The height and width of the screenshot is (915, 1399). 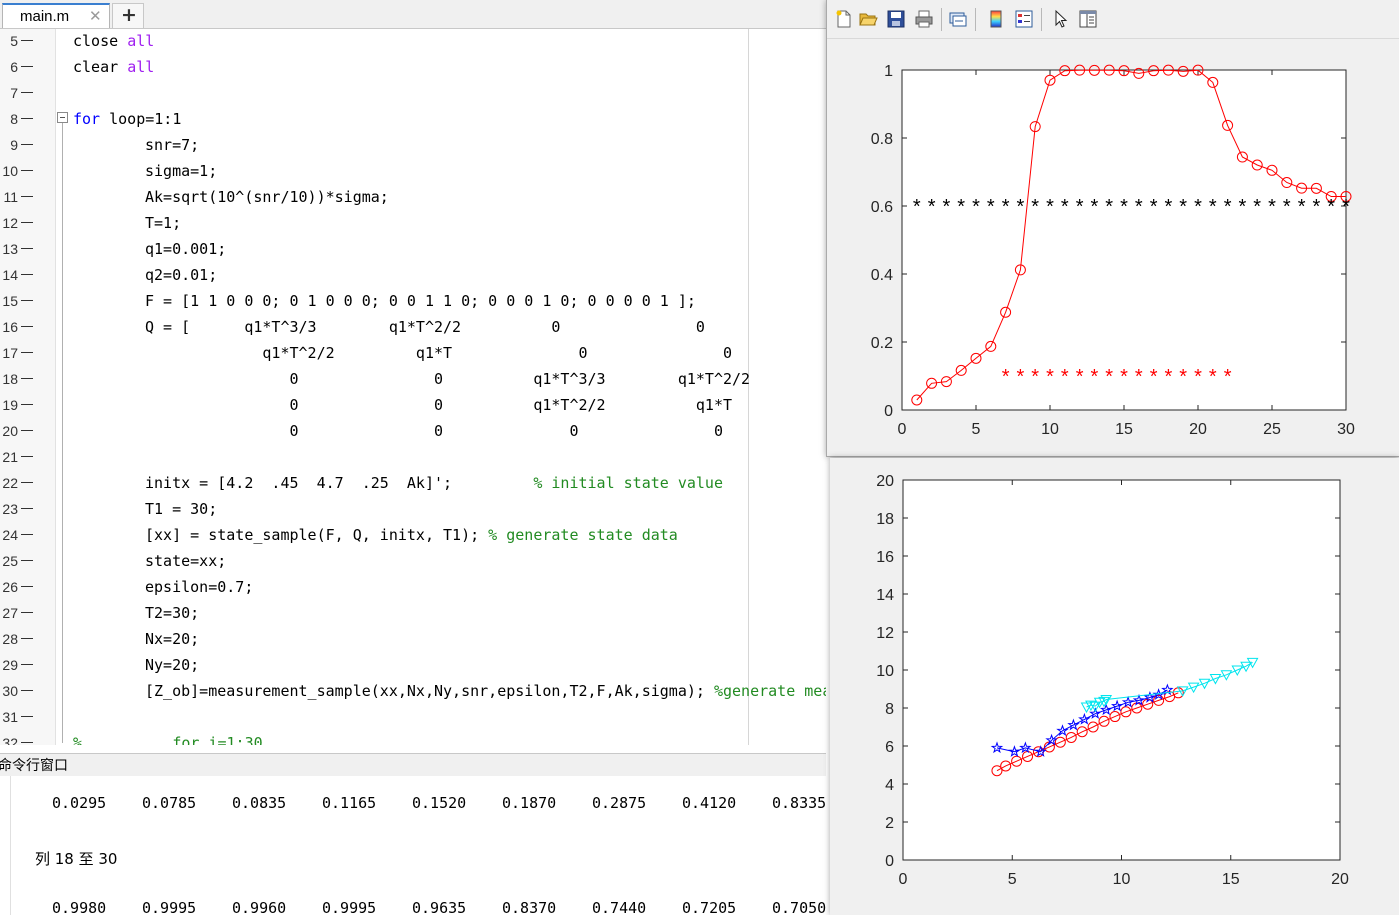 What do you see at coordinates (413, 718) in the screenshot?
I see `code-line: 31` at bounding box center [413, 718].